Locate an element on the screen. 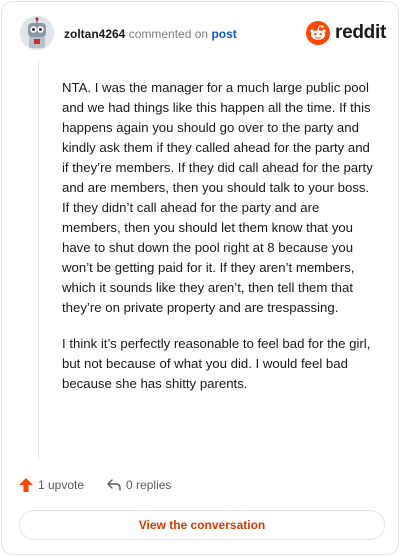  comment-meta: zoltan4264 commented on post is located at coordinates (150, 34).